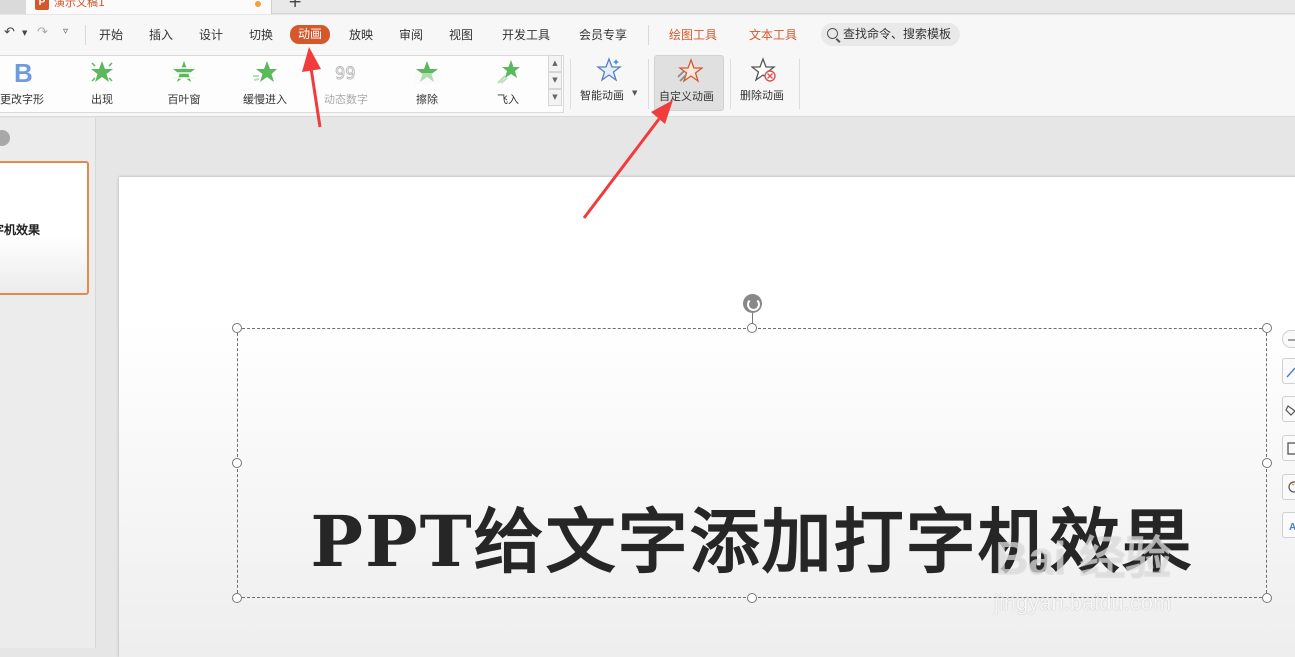 This screenshot has height=657, width=1295. Describe the element at coordinates (184, 99) in the screenshot. I see `anim-label: 百叶窗` at that location.